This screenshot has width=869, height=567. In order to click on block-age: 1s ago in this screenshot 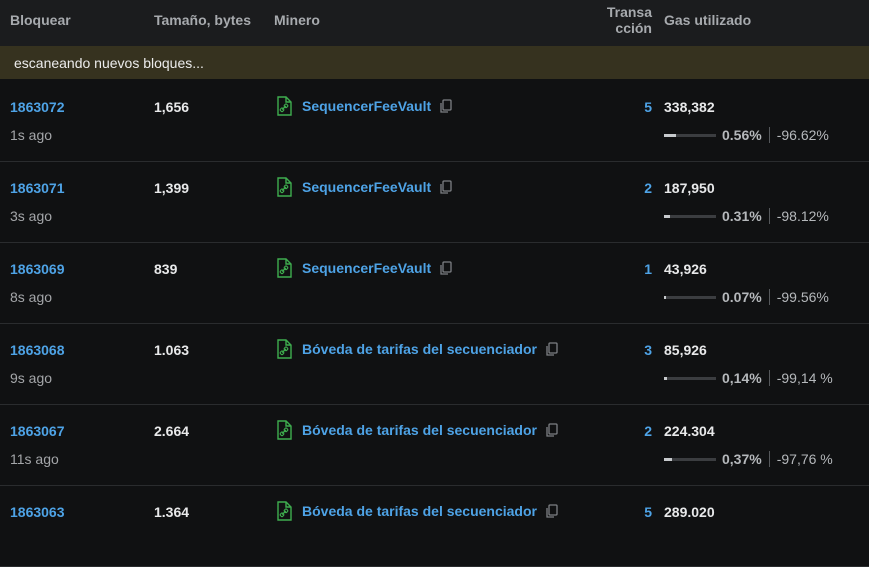, I will do `click(31, 135)`.